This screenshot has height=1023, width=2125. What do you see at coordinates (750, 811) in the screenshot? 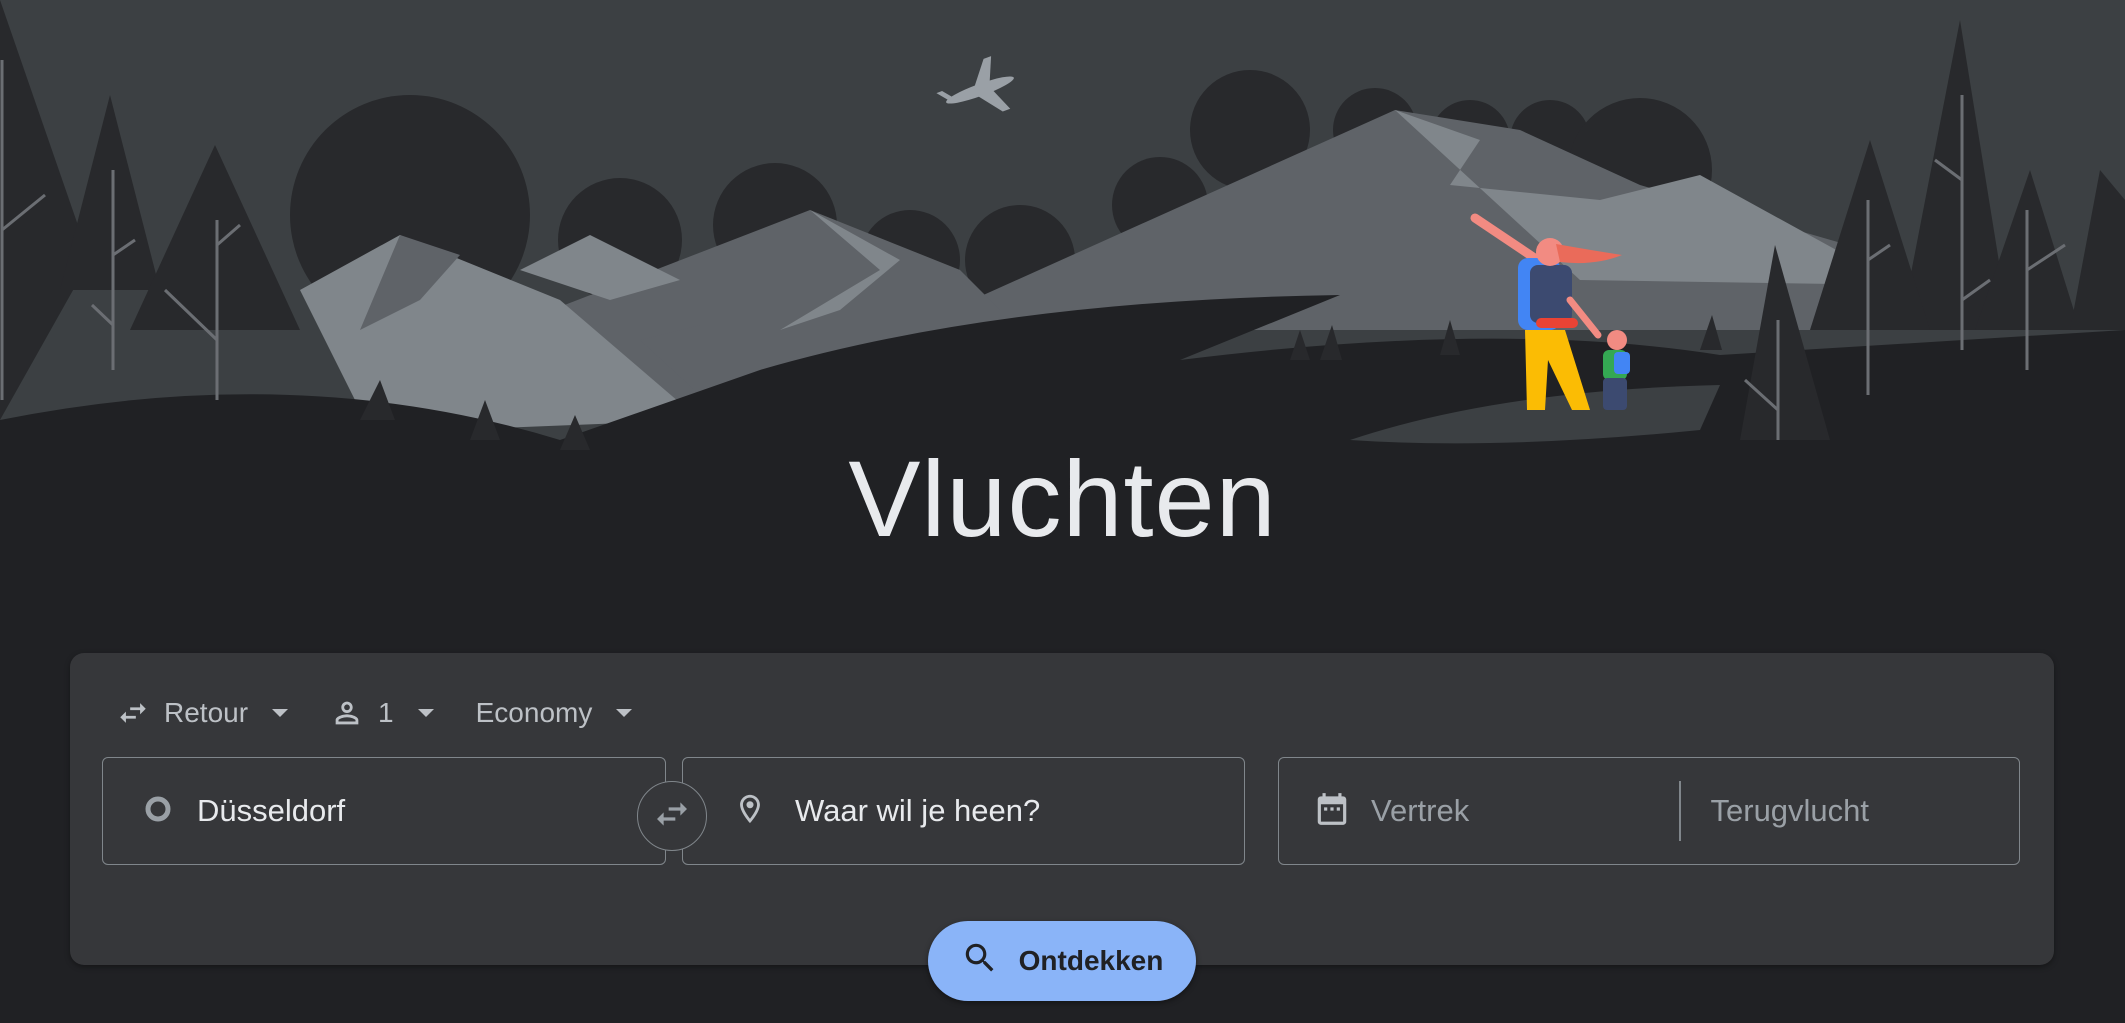
I see `location-pin-icon` at bounding box center [750, 811].